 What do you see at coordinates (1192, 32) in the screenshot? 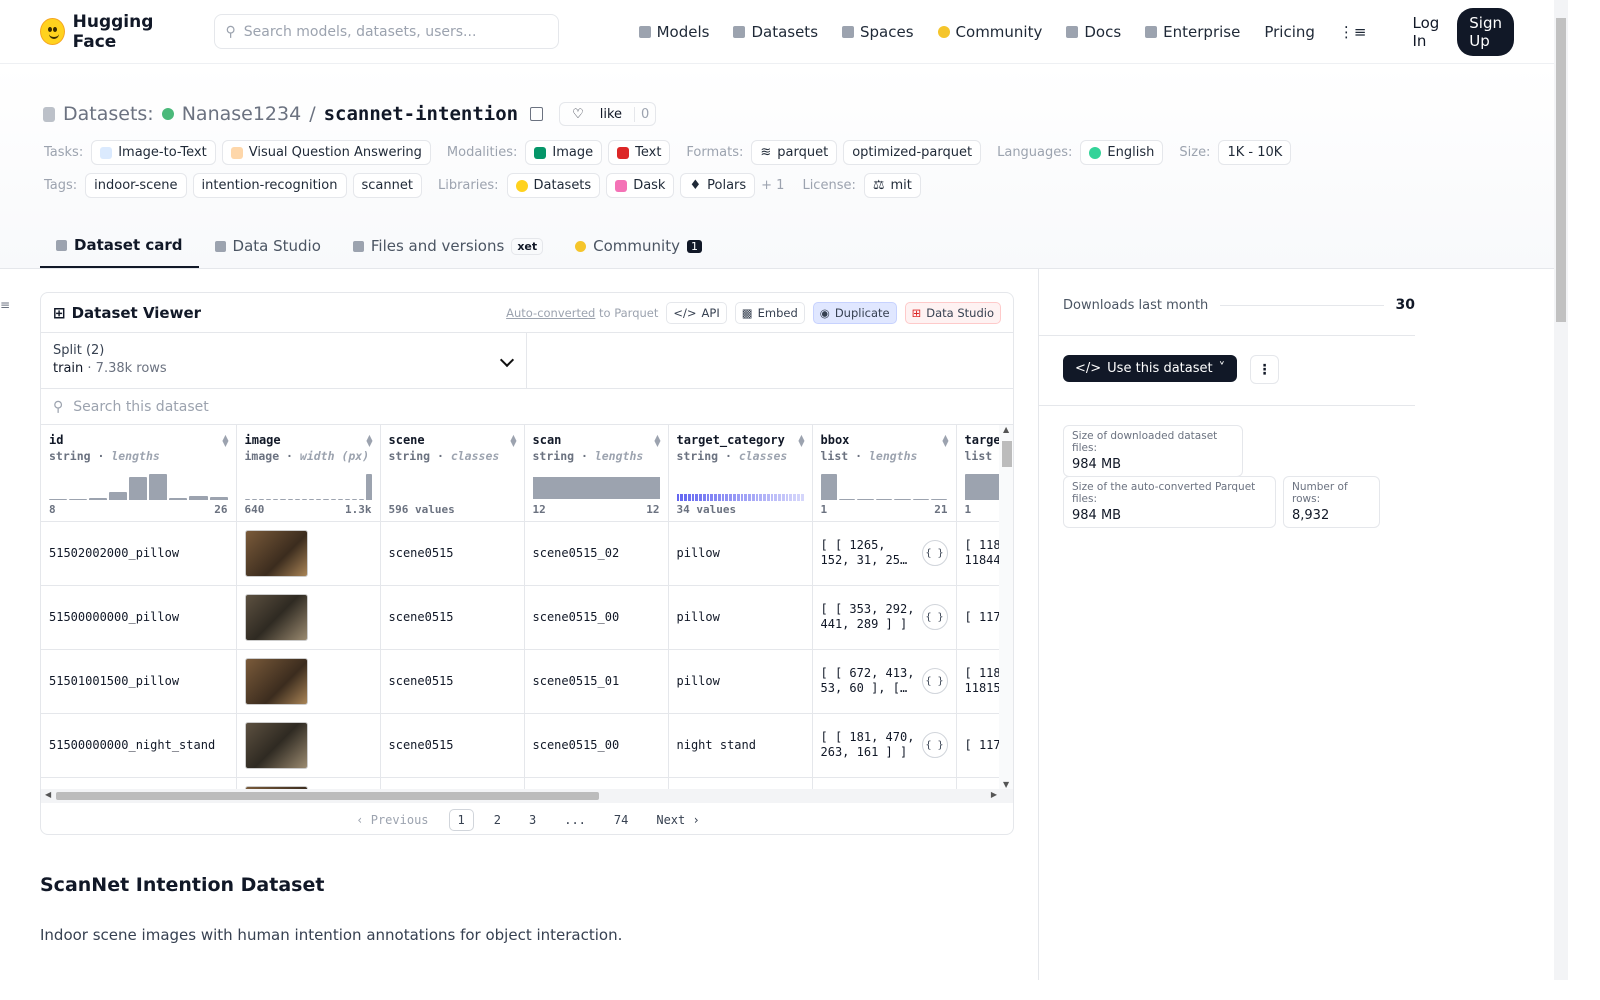
I see `nav-enterprise: Enterprise` at bounding box center [1192, 32].